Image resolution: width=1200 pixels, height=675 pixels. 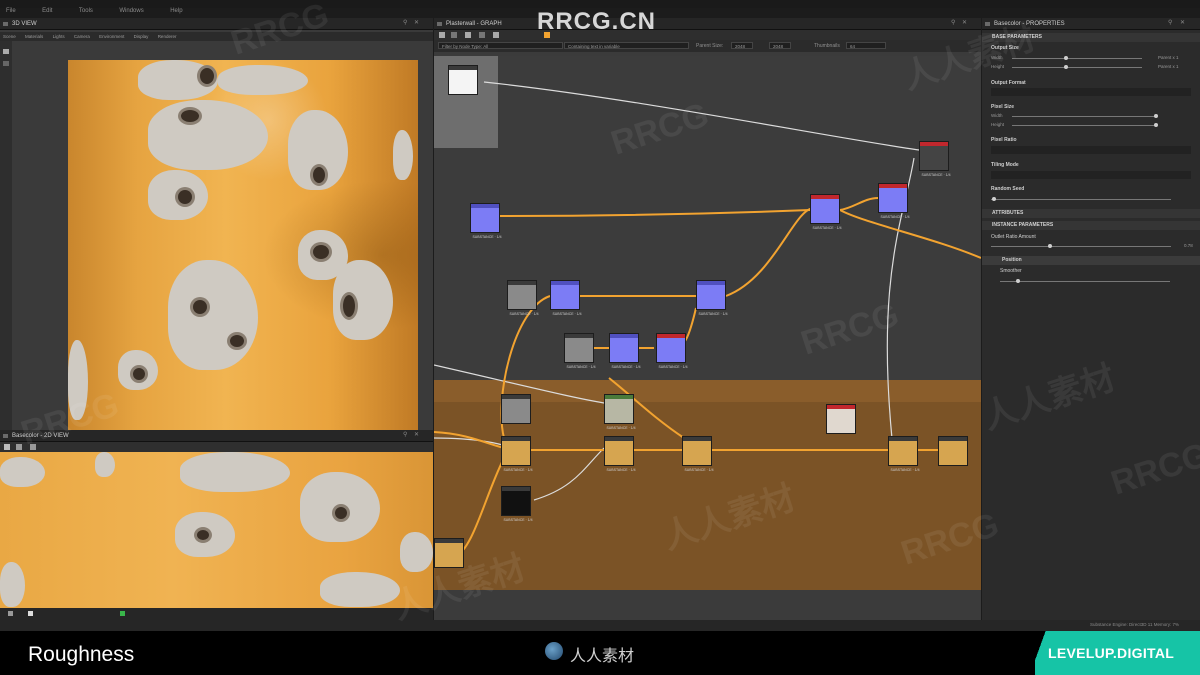 I want to click on graph-node-gradient: SUBSTANCE · 1/4, so click(x=894, y=201).